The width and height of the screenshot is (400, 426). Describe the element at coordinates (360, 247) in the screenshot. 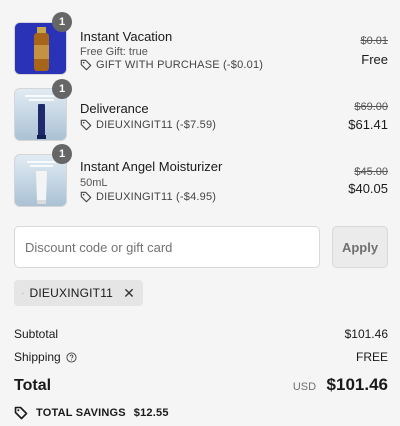

I see `apply-button: Apply` at that location.